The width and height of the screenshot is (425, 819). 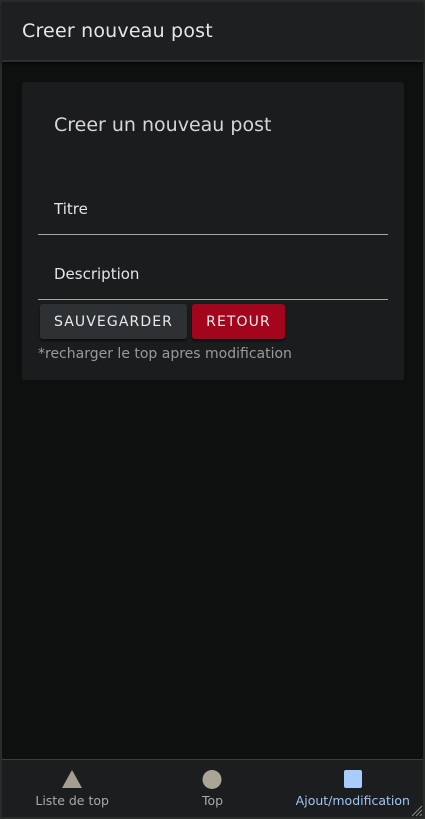 I want to click on square-icon, so click(x=352, y=779).